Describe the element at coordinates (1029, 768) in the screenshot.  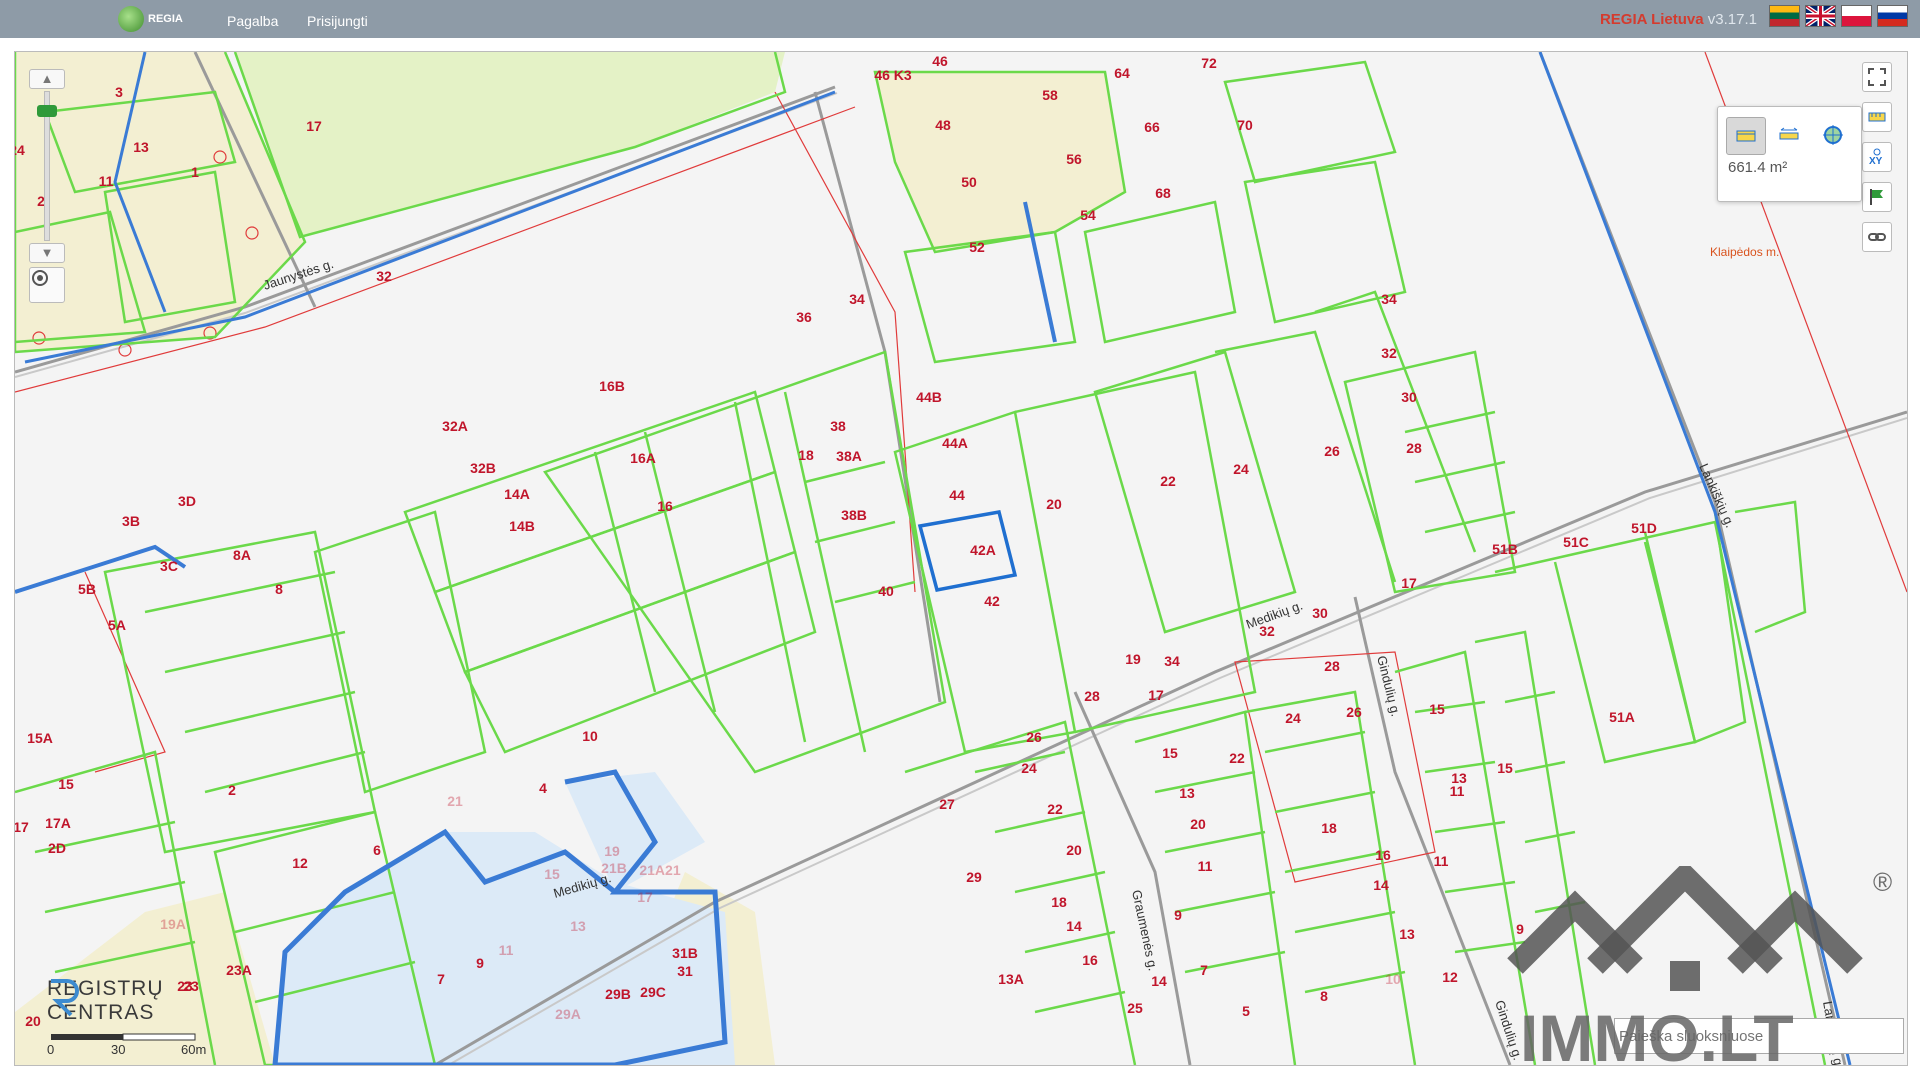
I see `parcel-label: 24` at that location.